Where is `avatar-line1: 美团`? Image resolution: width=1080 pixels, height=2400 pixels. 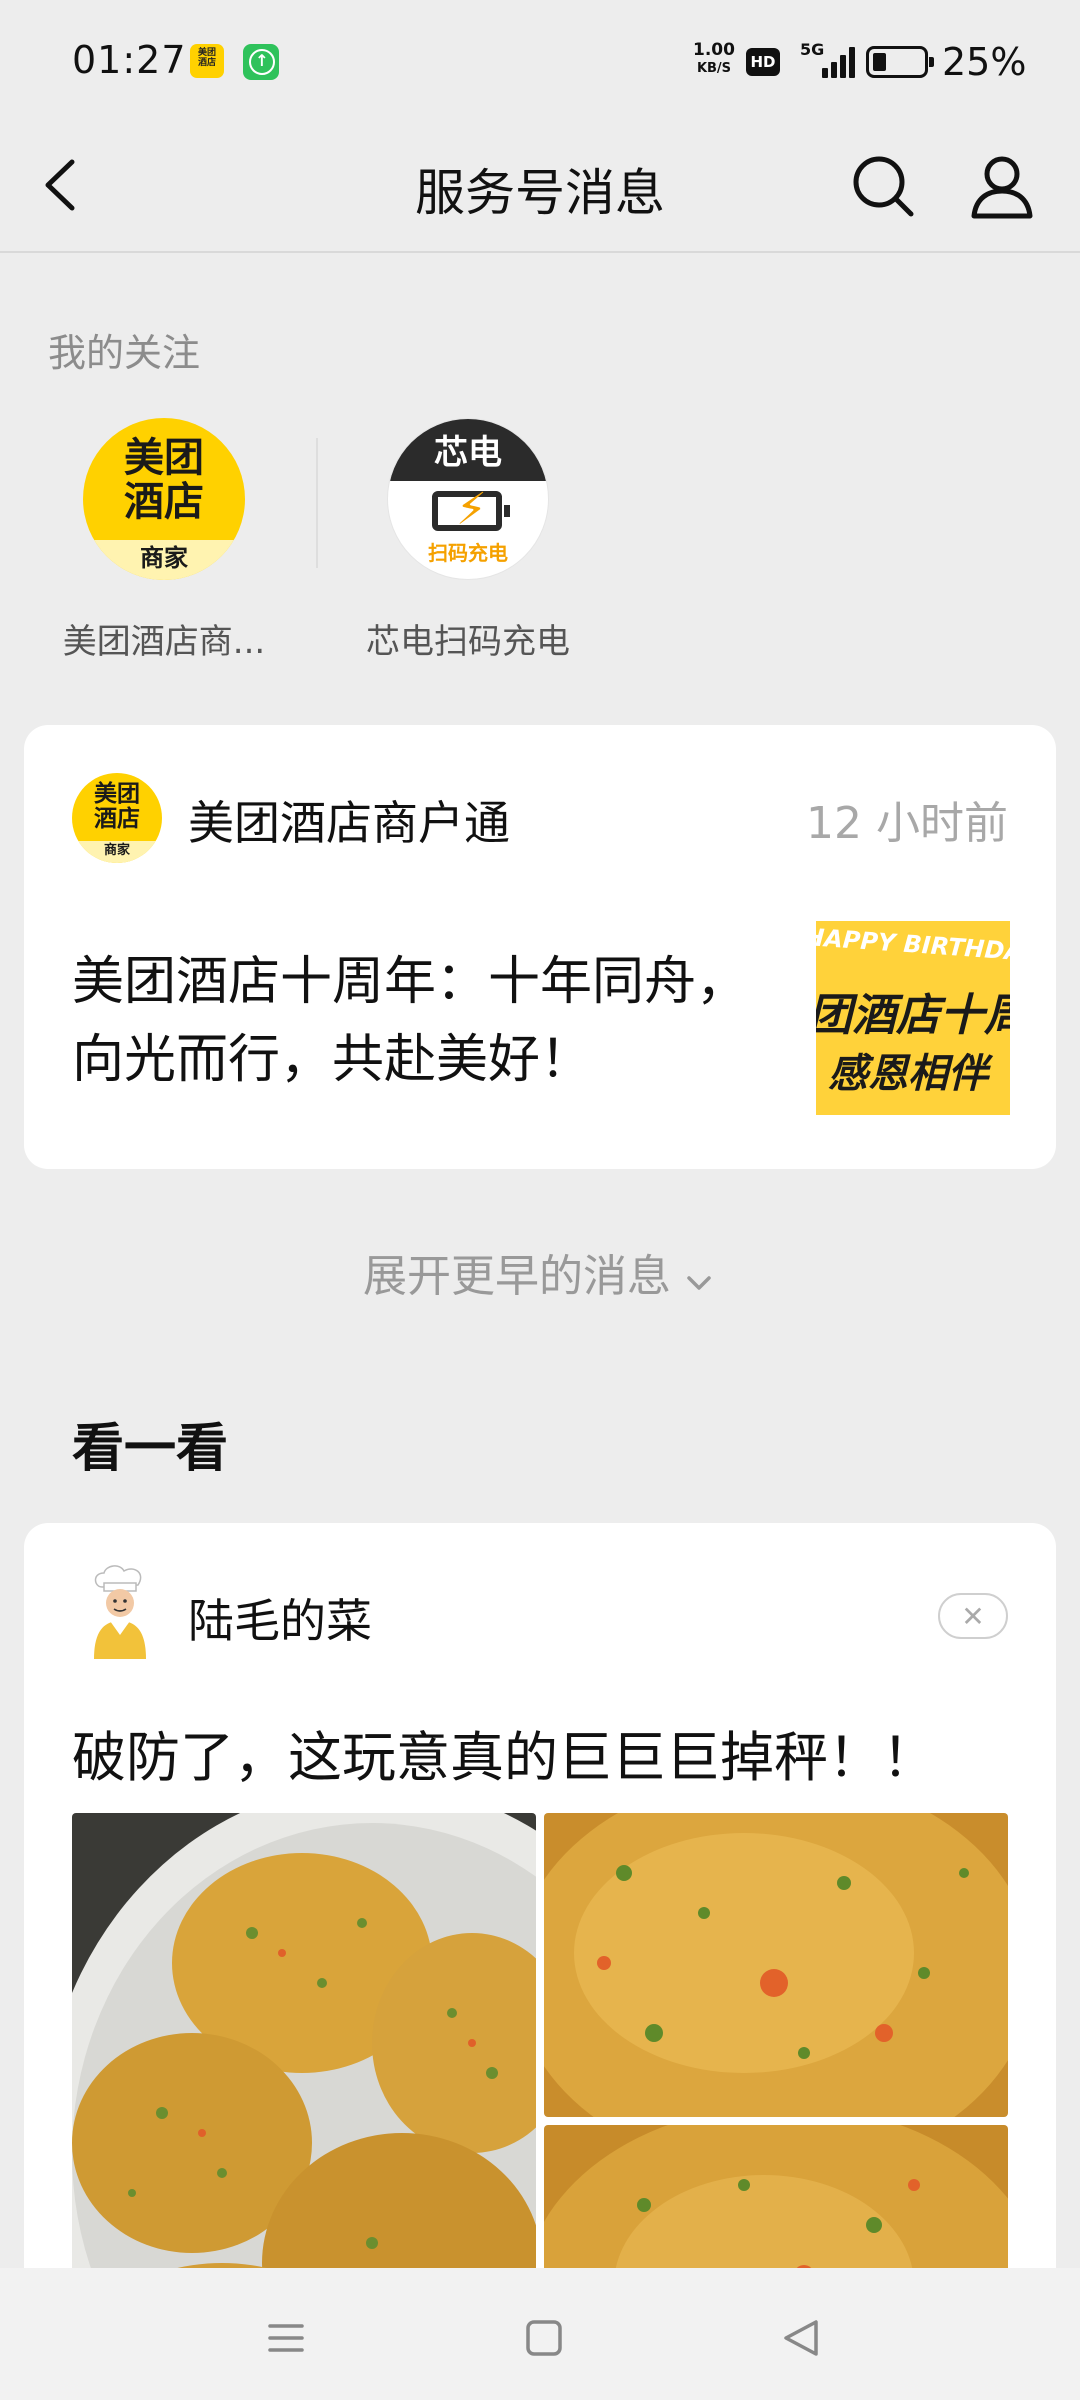
avatar-line1: 美团 is located at coordinates (117, 794).